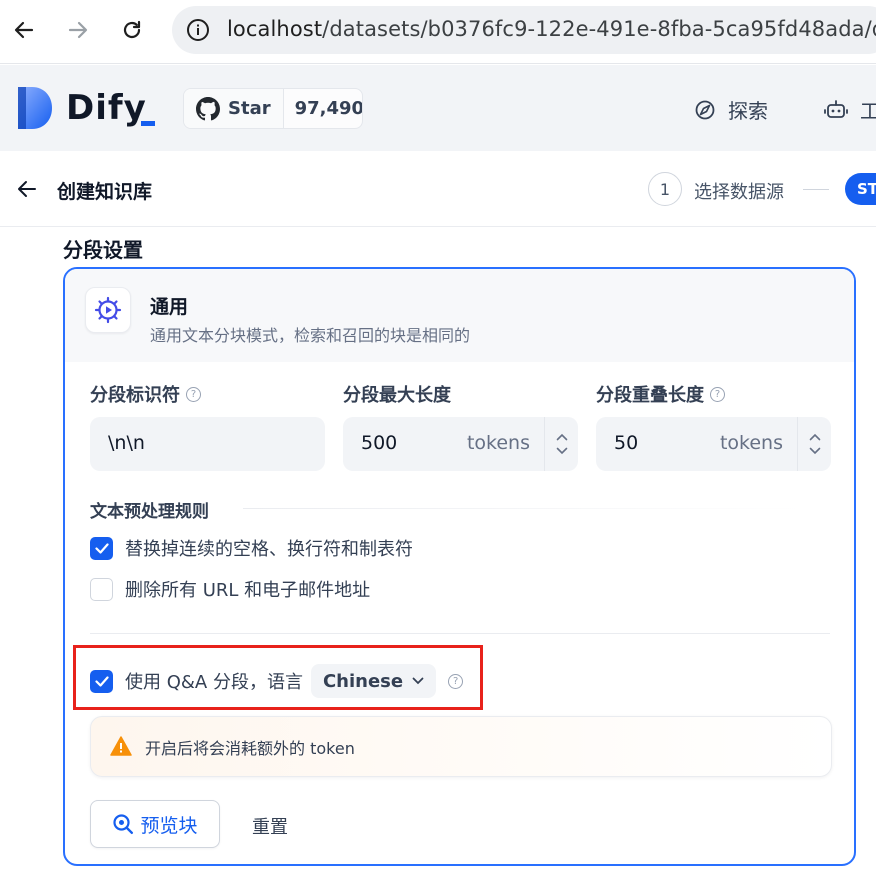 The height and width of the screenshot is (876, 876). I want to click on rules-divider, so click(523, 508).